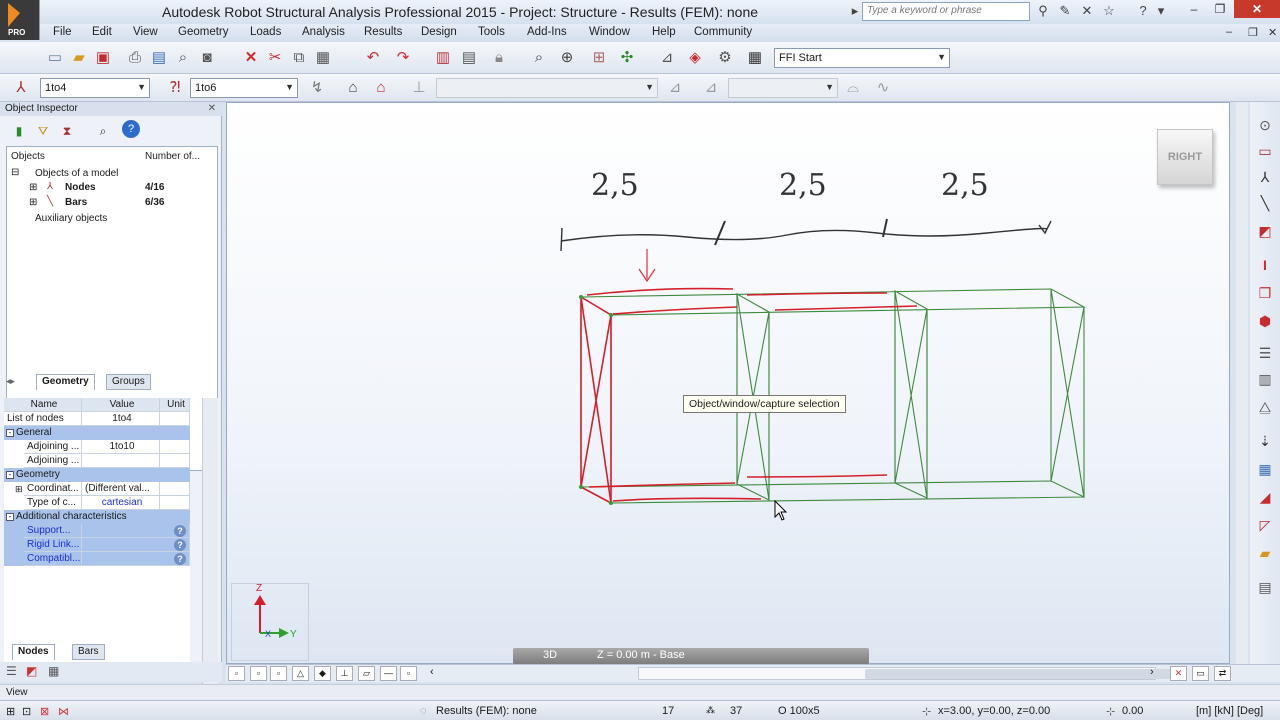 The height and width of the screenshot is (720, 1280). Describe the element at coordinates (44, 711) in the screenshot. I see `structure-icon: ⊠` at that location.